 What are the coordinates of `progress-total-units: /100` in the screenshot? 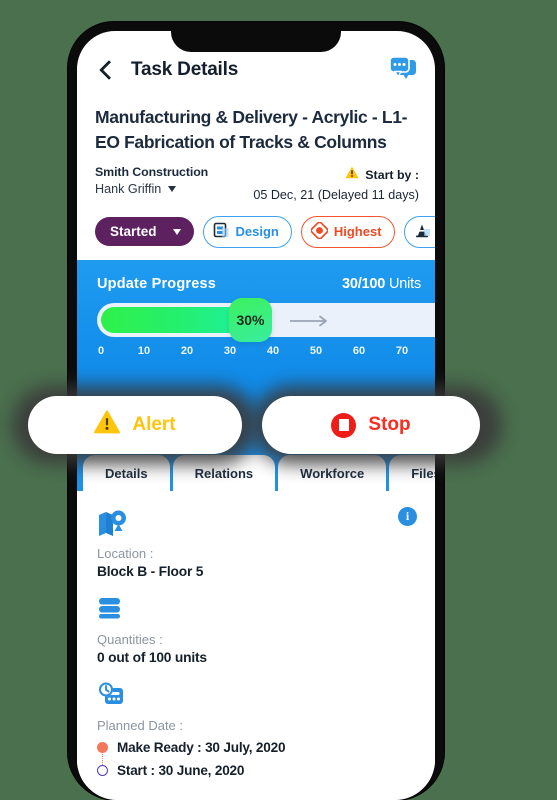 It's located at (371, 283).